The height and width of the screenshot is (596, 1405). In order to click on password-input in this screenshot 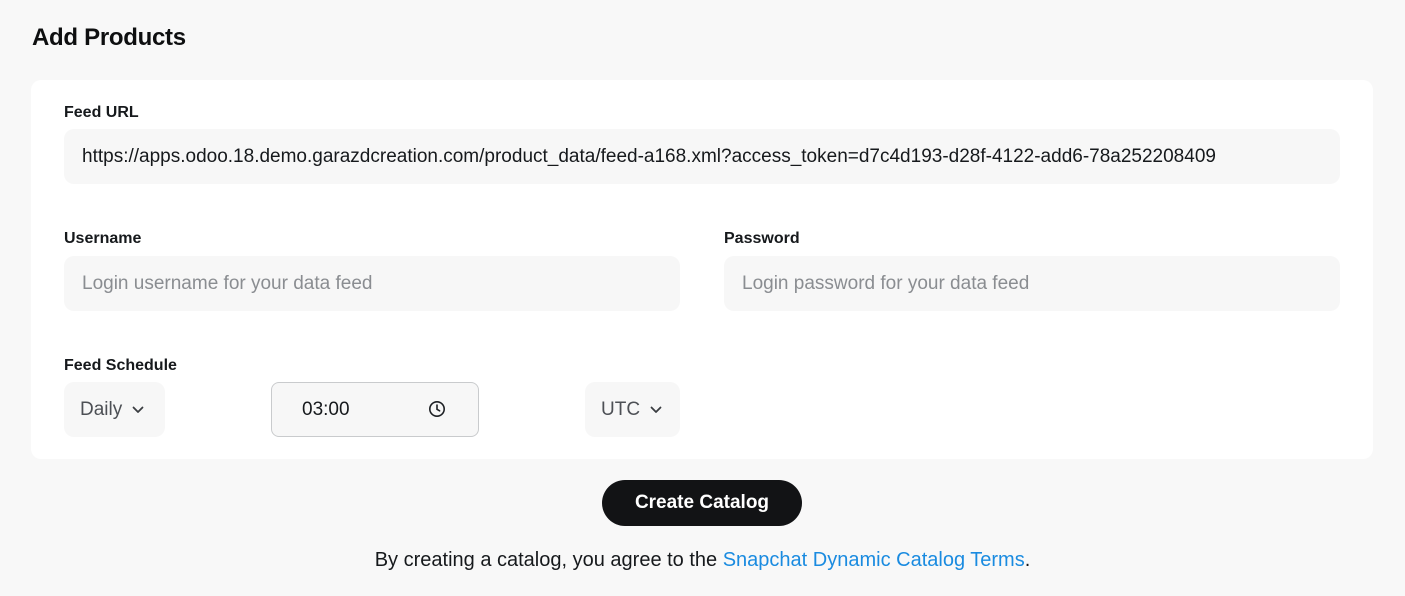, I will do `click(1032, 283)`.